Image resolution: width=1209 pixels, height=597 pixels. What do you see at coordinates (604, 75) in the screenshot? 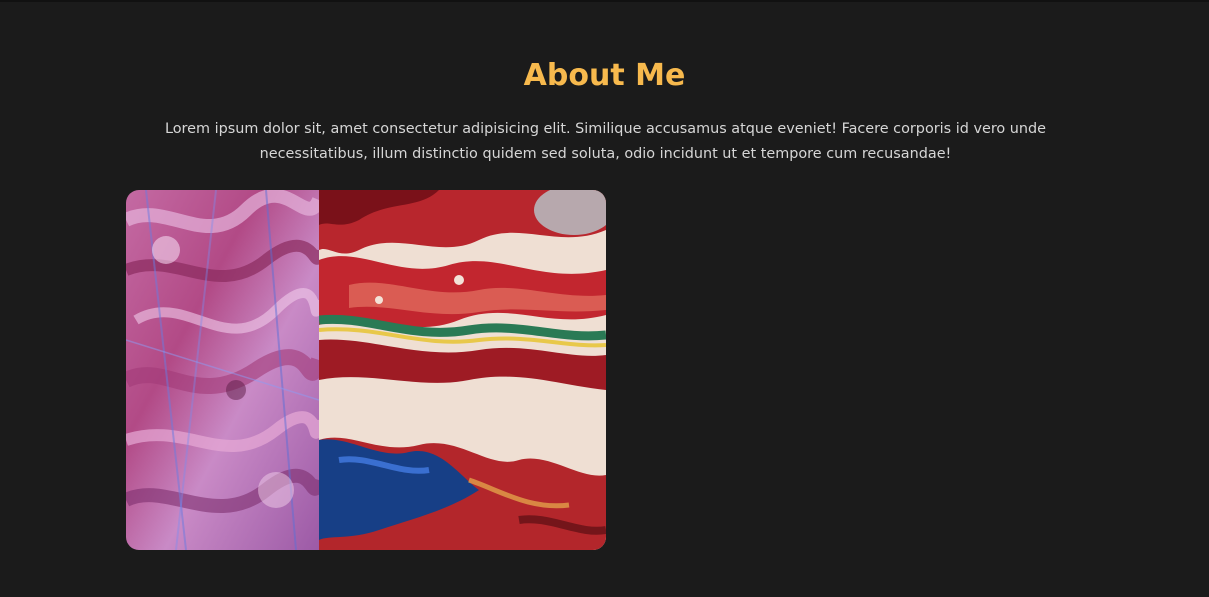
I see `section-title: About Me` at bounding box center [604, 75].